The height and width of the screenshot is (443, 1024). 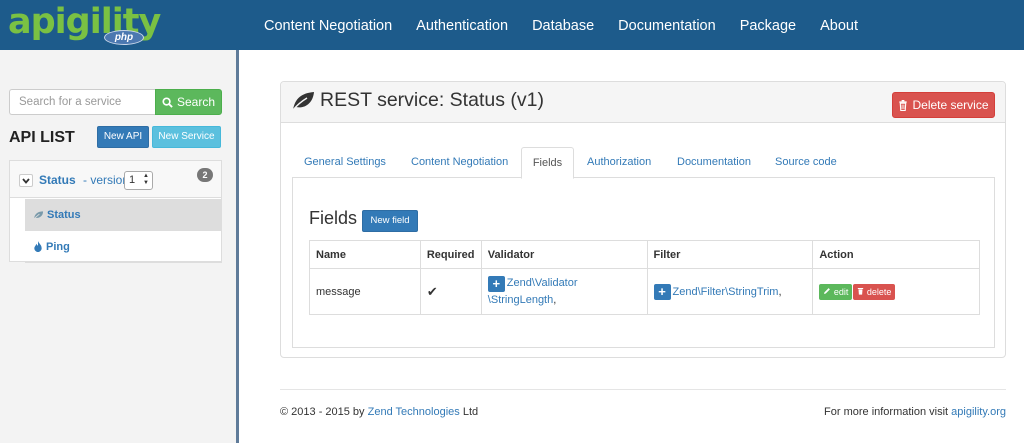 I want to click on delete-service-button: Delete service, so click(x=943, y=105).